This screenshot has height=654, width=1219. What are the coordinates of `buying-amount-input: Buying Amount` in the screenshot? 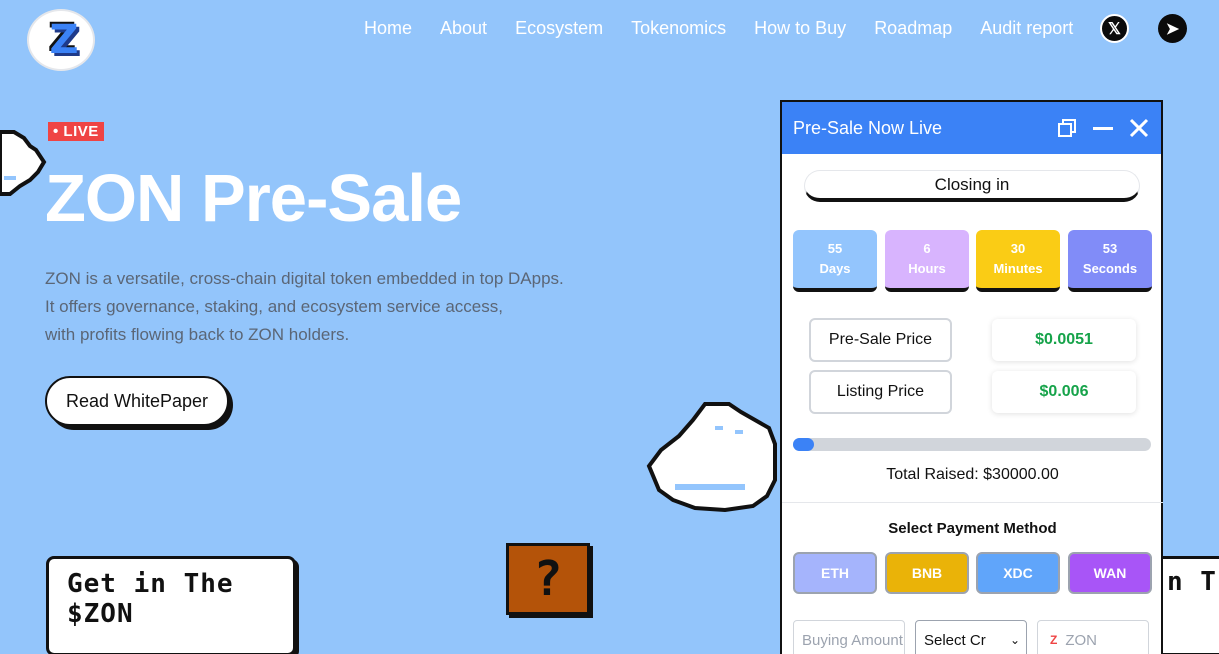 It's located at (849, 637).